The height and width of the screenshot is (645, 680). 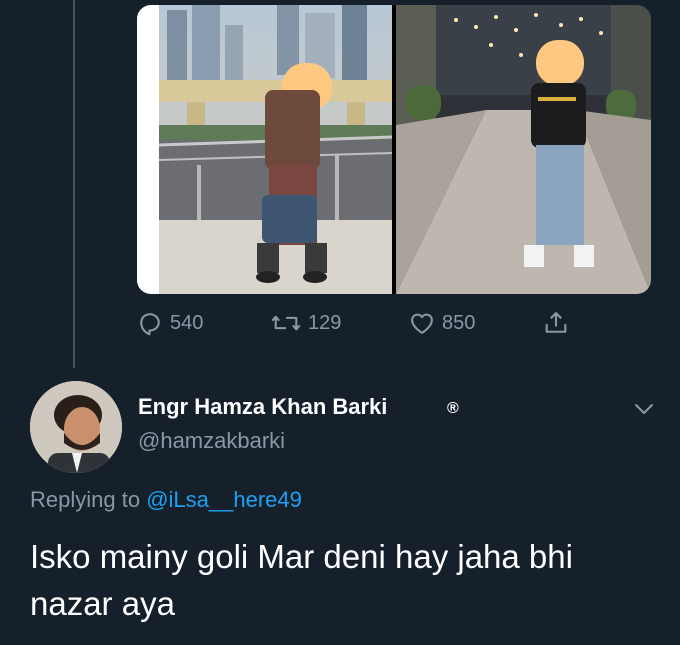 I want to click on share-button, so click(x=556, y=323).